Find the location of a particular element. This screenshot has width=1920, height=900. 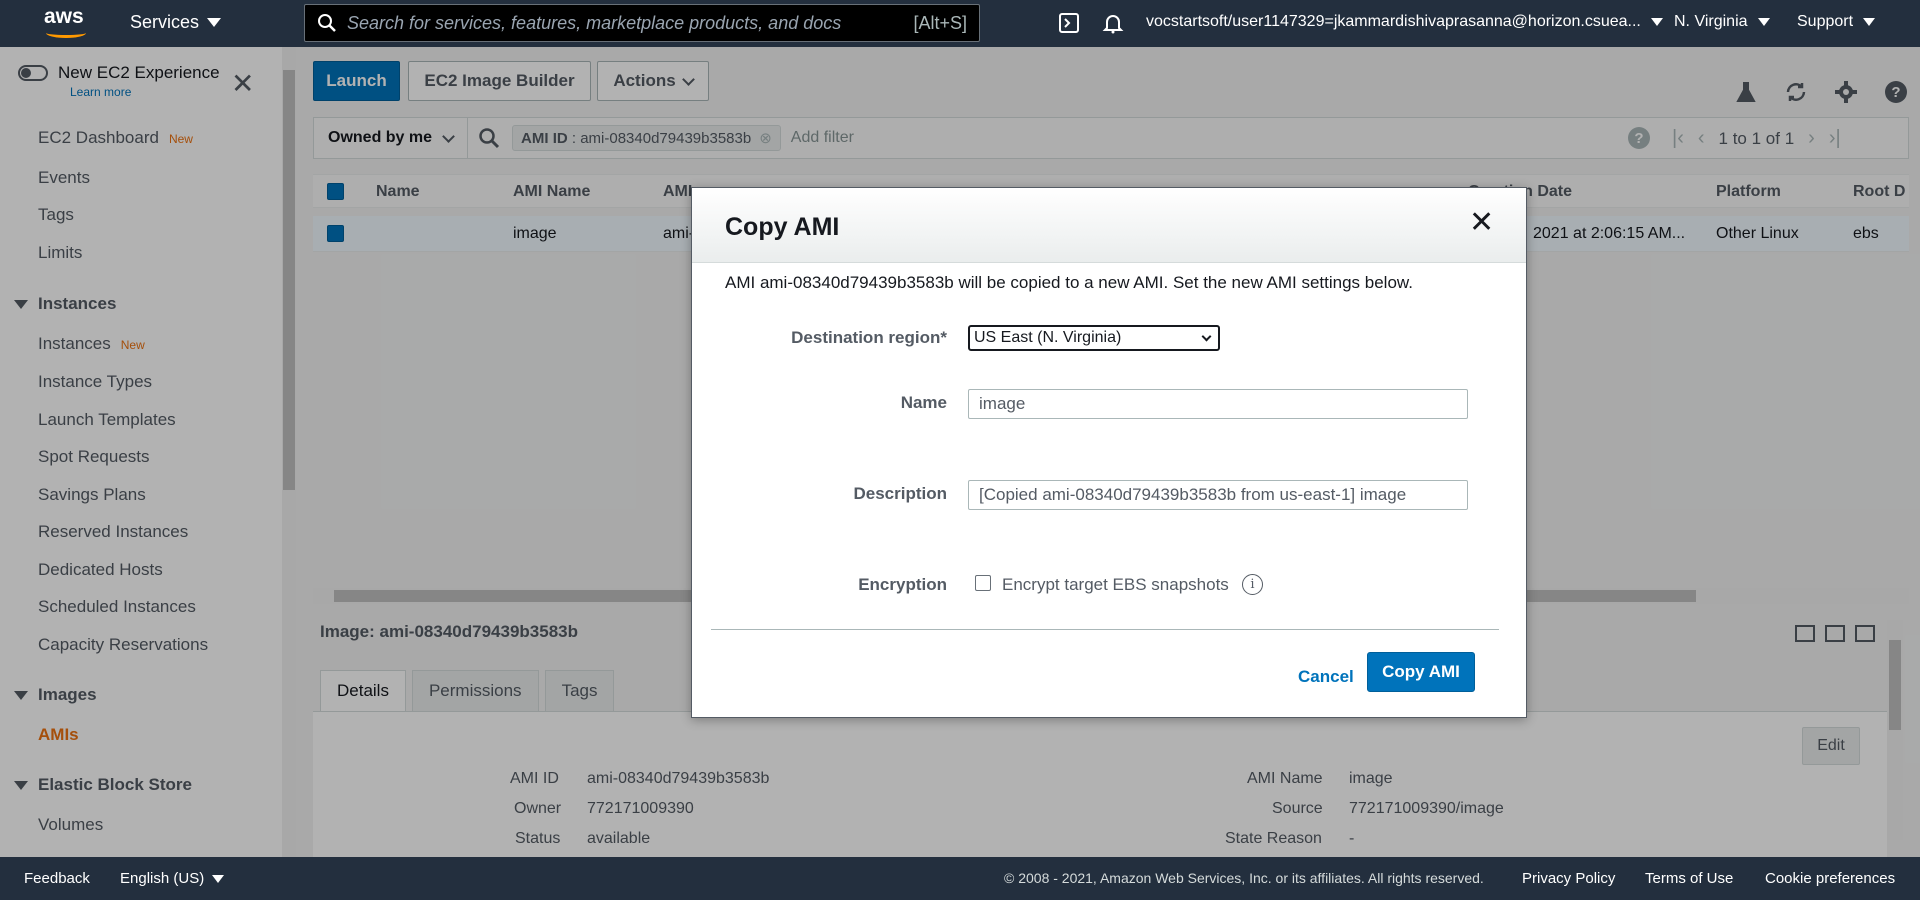

search-box: [Alt+S] is located at coordinates (642, 23).